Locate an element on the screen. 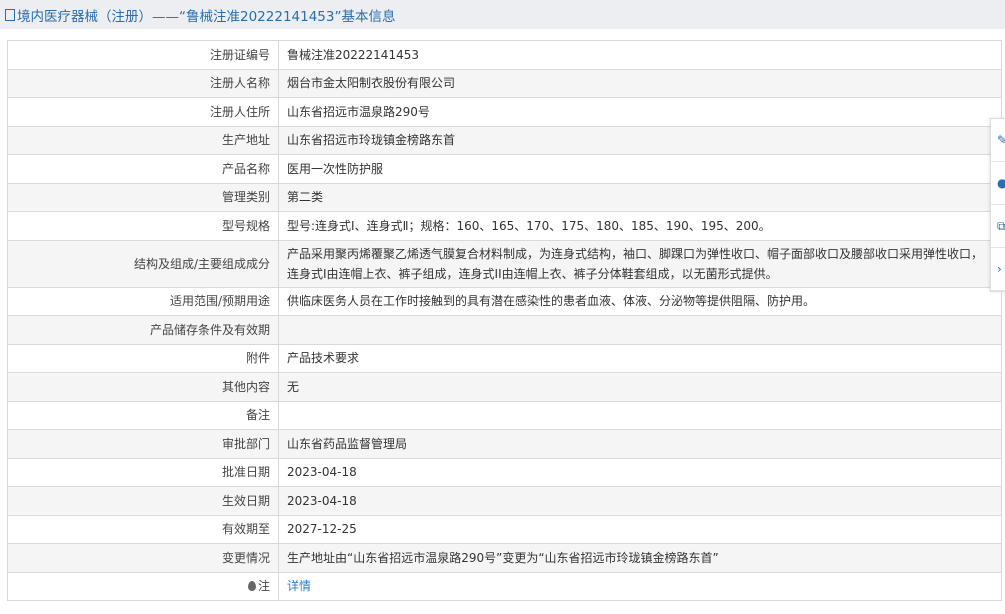 This screenshot has width=1005, height=614. row-value: 山东省招远市温泉路290号 is located at coordinates (640, 112).